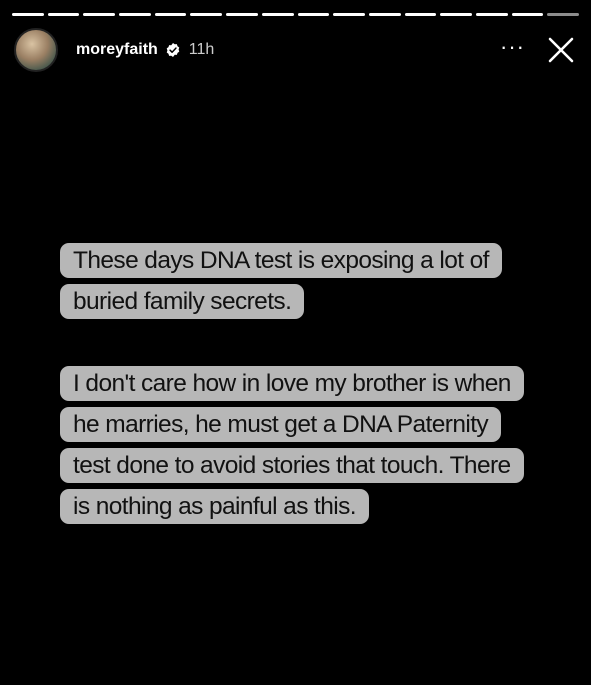 Image resolution: width=591 pixels, height=685 pixels. What do you see at coordinates (295, 14) in the screenshot?
I see `story-progress-bar` at bounding box center [295, 14].